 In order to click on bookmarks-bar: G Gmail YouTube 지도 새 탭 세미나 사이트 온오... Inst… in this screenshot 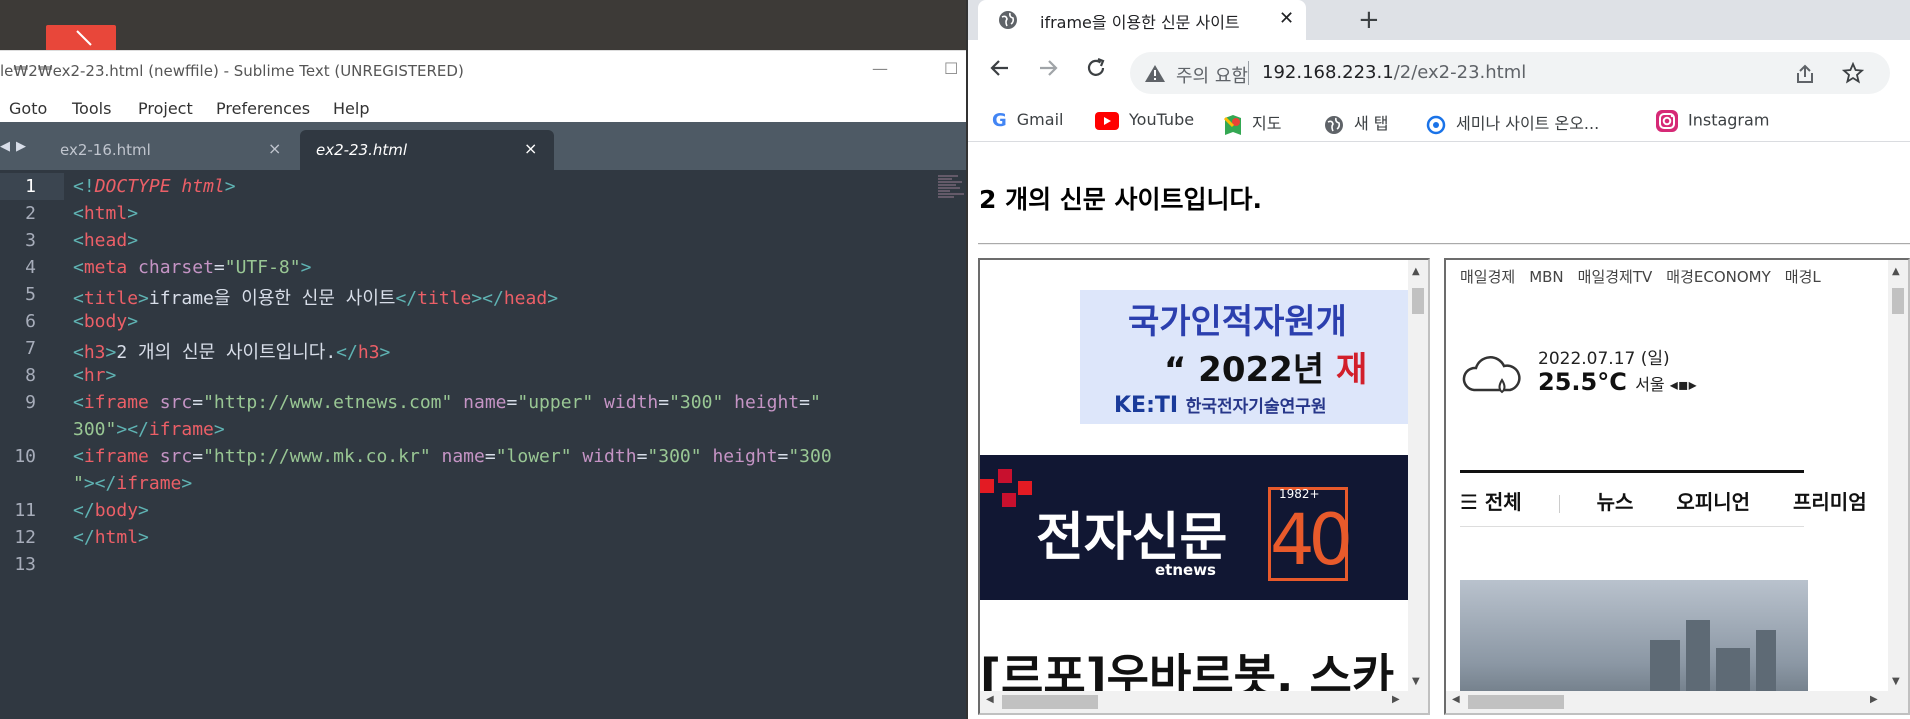, I will do `click(1439, 124)`.